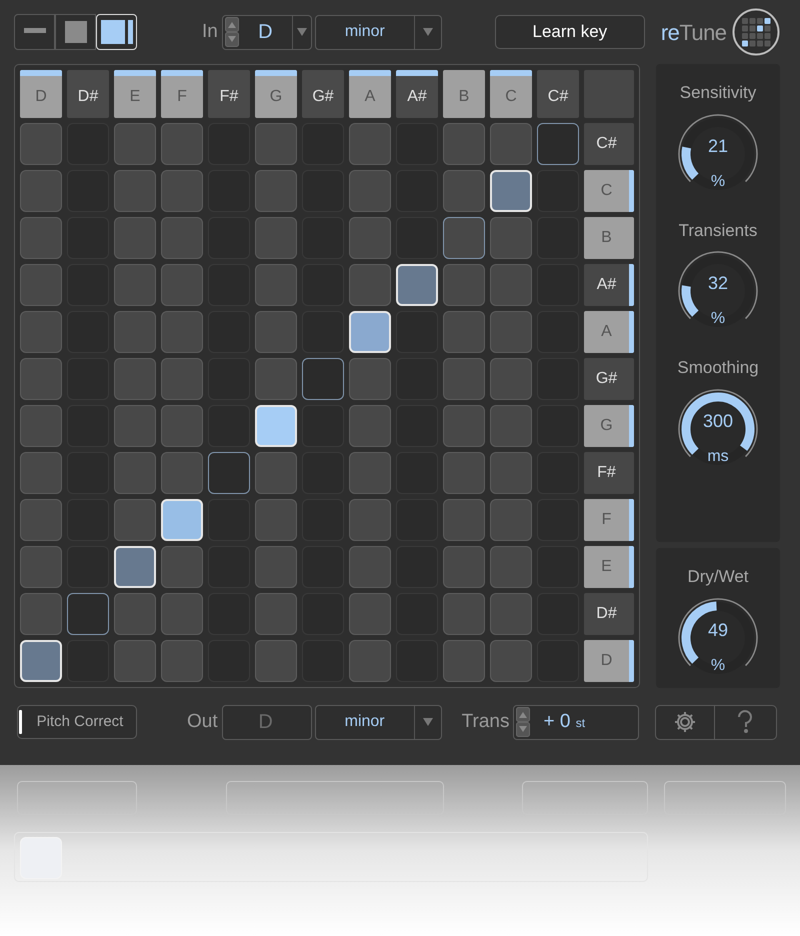 This screenshot has width=800, height=936. What do you see at coordinates (693, 32) in the screenshot?
I see `logo-text: reTune` at bounding box center [693, 32].